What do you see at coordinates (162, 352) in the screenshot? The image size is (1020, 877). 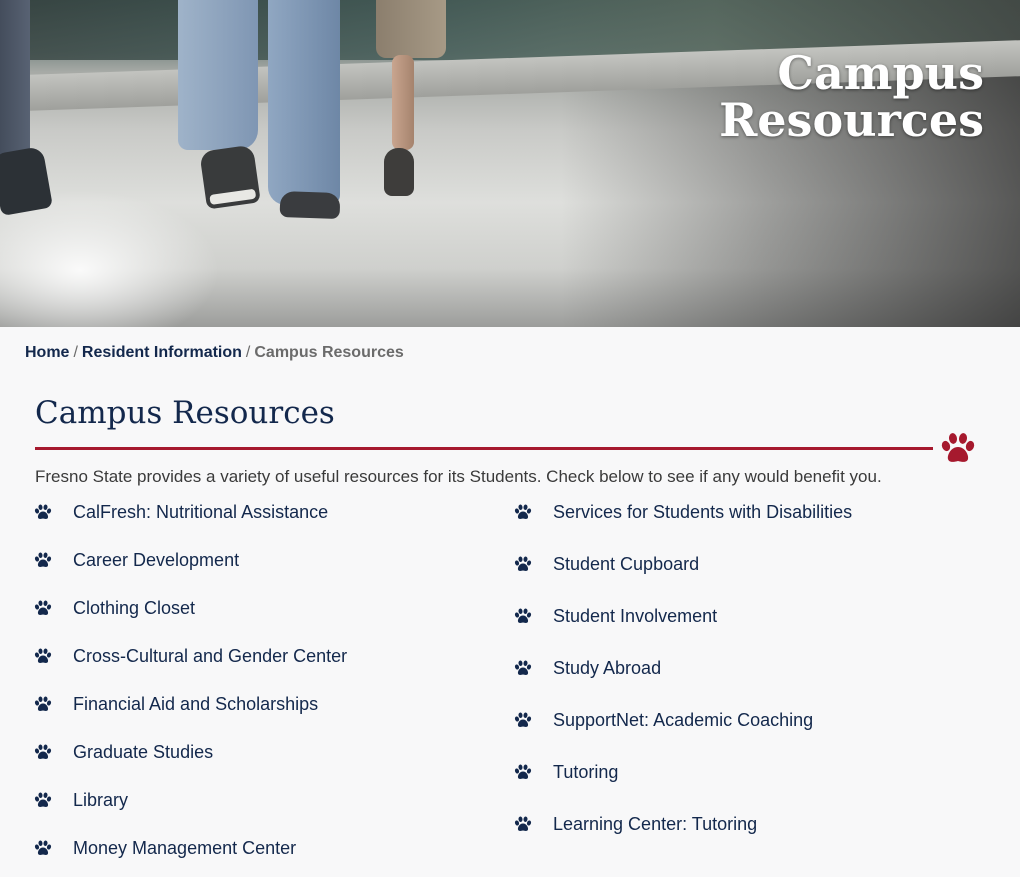 I see `breadcrumb-resident-information-link: Resident Information` at bounding box center [162, 352].